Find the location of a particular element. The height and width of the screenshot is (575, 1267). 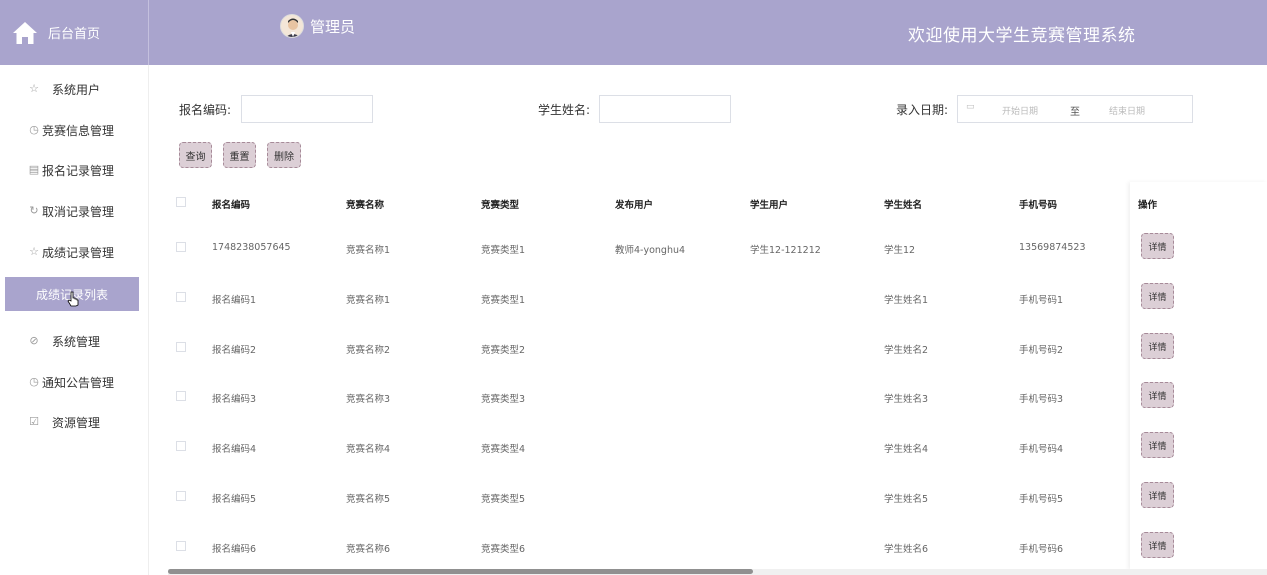

sidebar-item-label: 成绩记录管理 is located at coordinates (78, 252).